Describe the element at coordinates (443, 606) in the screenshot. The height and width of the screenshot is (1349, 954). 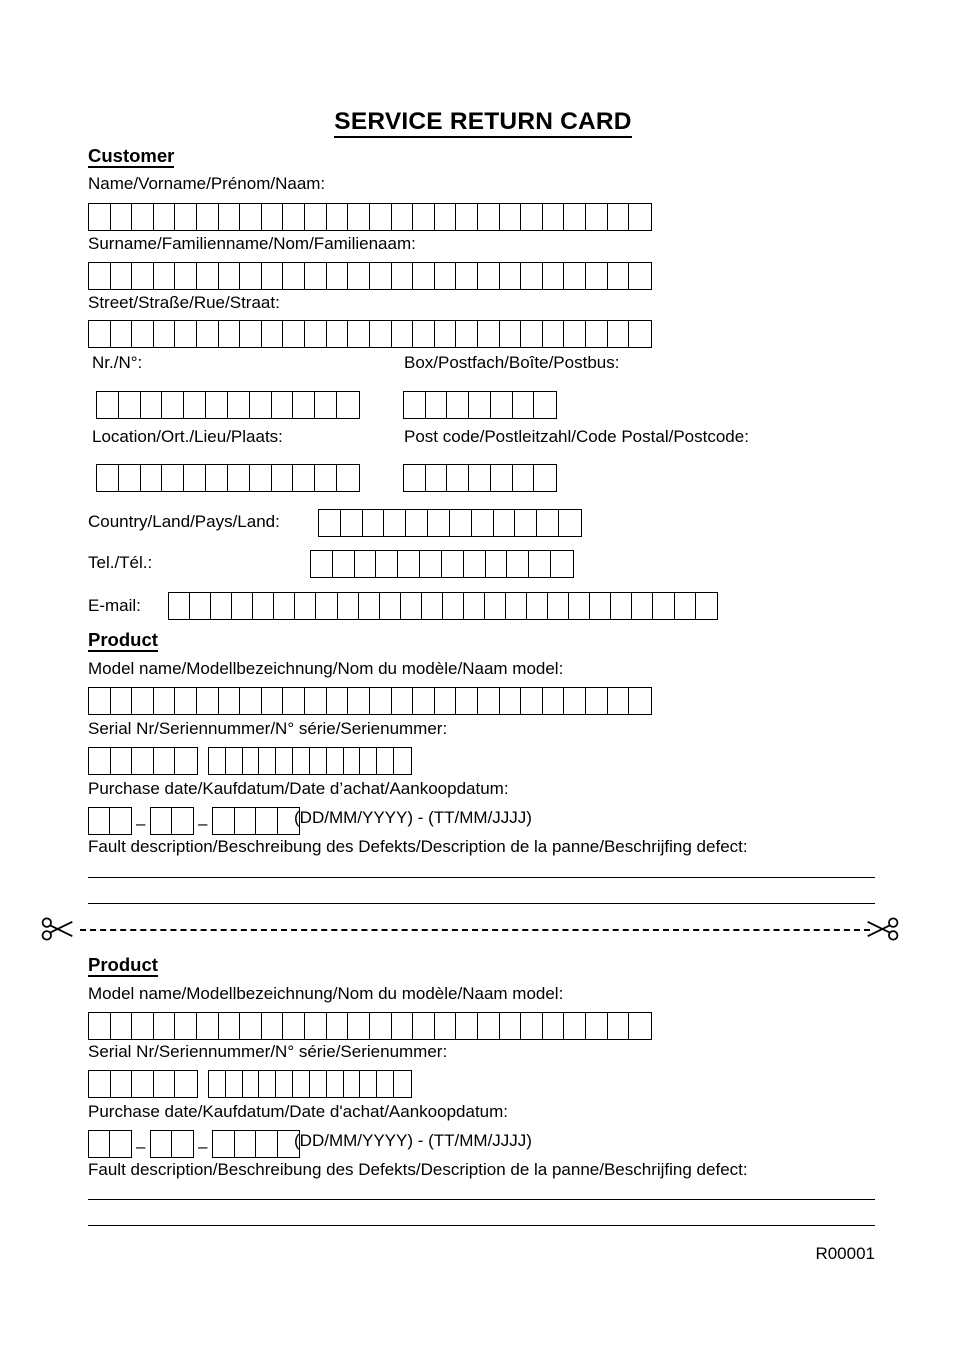
I see `input-email` at that location.